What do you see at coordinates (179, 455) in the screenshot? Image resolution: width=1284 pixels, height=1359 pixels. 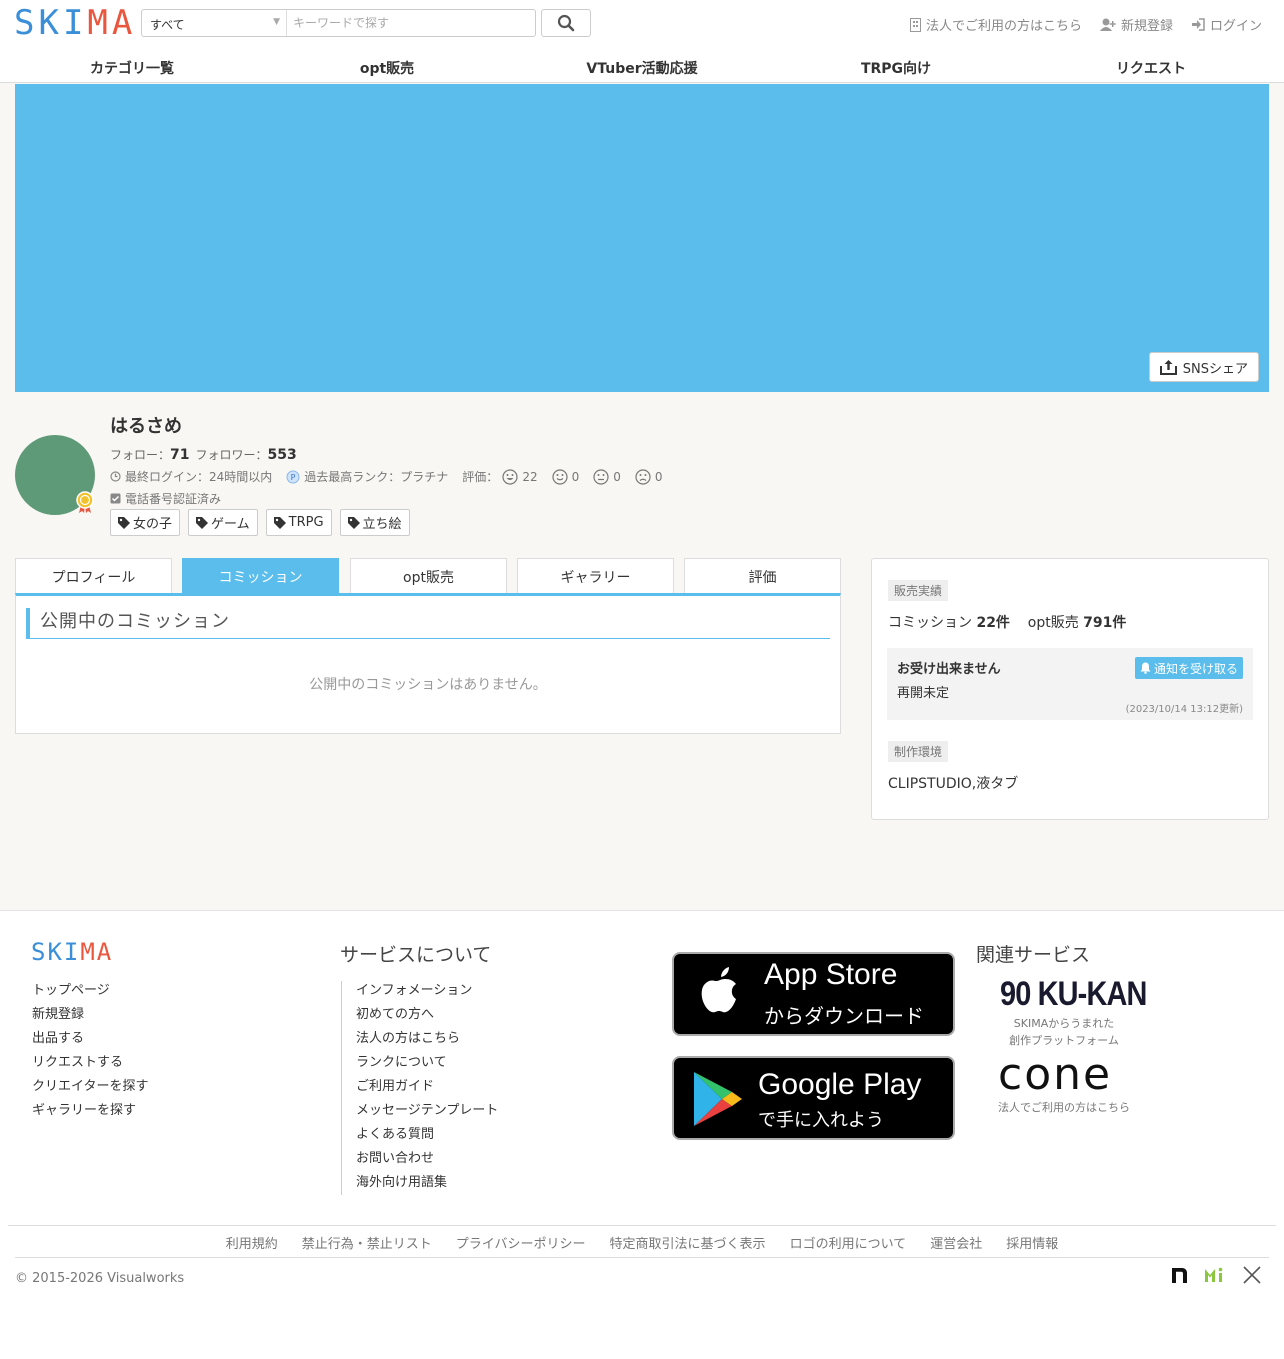 I see `follow-count: 71` at bounding box center [179, 455].